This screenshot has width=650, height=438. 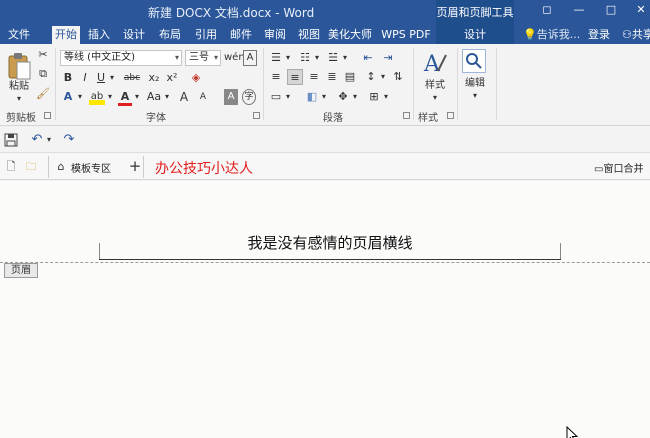 What do you see at coordinates (11, 140) in the screenshot?
I see `save-icon` at bounding box center [11, 140].